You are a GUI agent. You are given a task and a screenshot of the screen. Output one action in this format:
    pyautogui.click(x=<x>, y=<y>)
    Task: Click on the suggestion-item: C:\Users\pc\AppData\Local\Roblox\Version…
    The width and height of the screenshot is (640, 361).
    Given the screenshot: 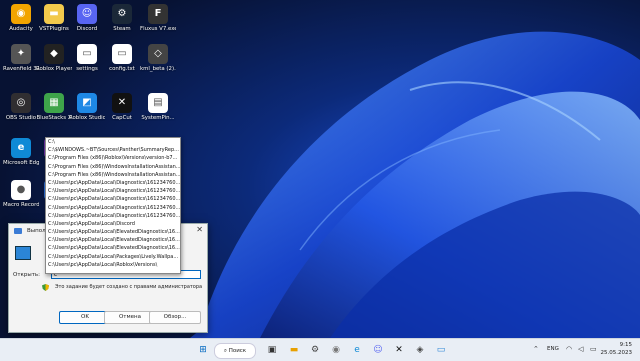 What is the action you would take?
    pyautogui.click(x=113, y=265)
    